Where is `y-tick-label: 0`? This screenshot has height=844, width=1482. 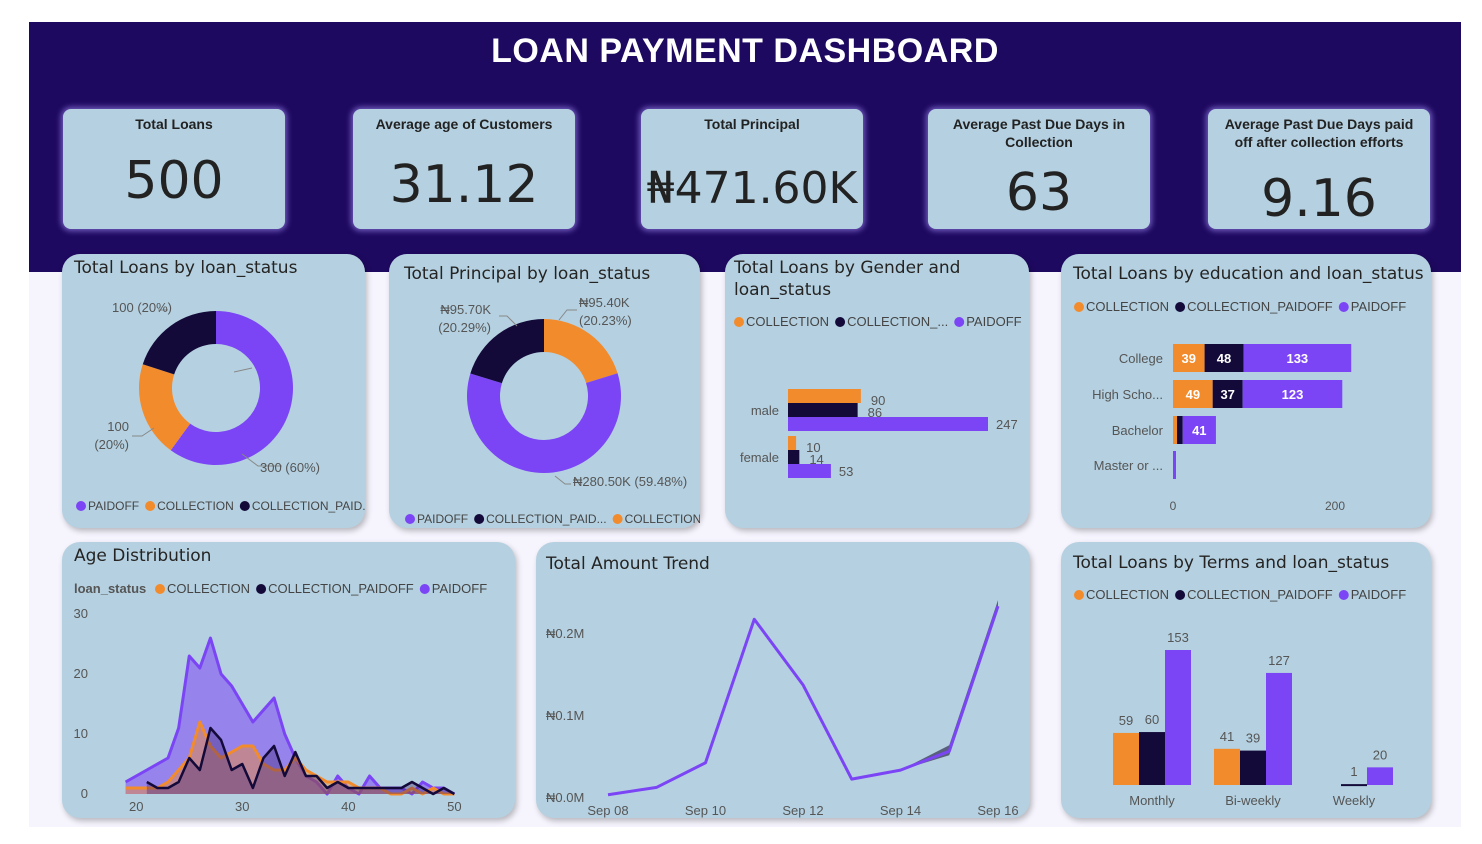
y-tick-label: 0 is located at coordinates (84, 793).